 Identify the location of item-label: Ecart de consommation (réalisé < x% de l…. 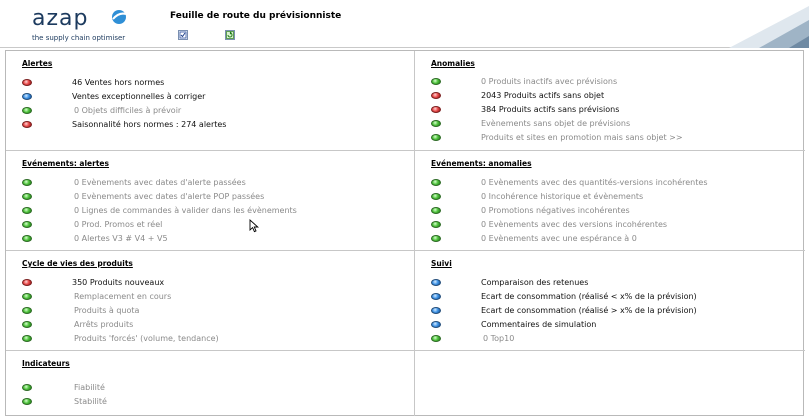
(589, 296).